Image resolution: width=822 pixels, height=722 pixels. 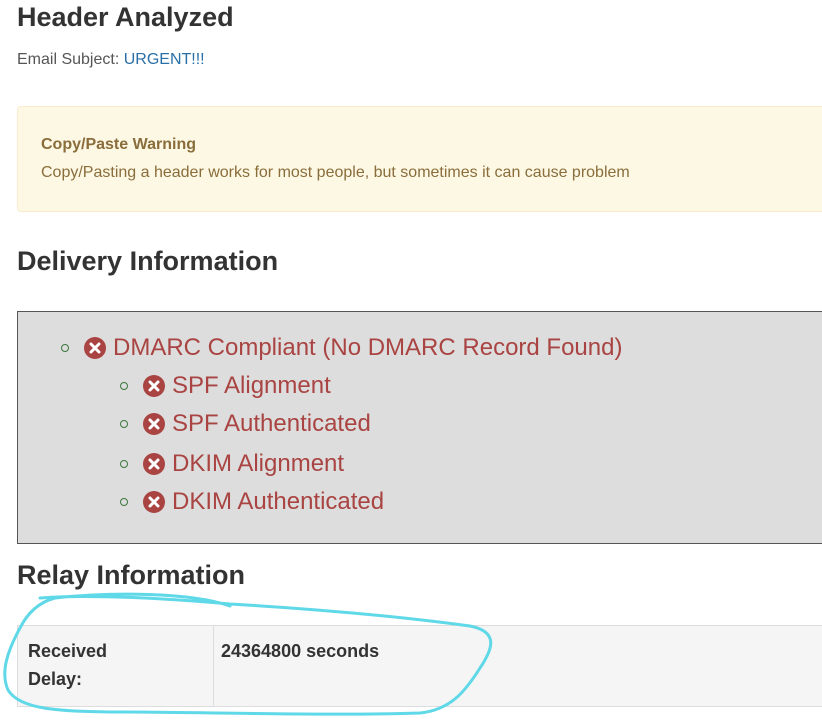 I want to click on dkim-alignment-item: DKIM Alignment, so click(x=232, y=464).